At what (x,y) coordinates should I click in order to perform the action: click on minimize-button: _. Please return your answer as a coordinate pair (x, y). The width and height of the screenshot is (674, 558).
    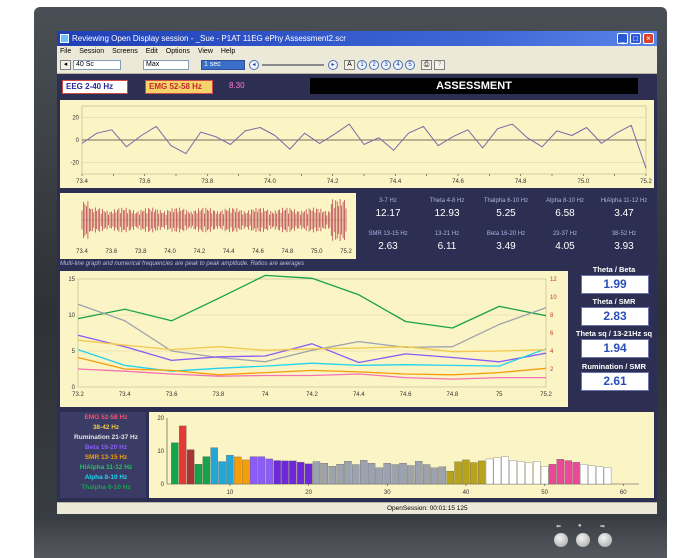
    Looking at the image, I should click on (622, 38).